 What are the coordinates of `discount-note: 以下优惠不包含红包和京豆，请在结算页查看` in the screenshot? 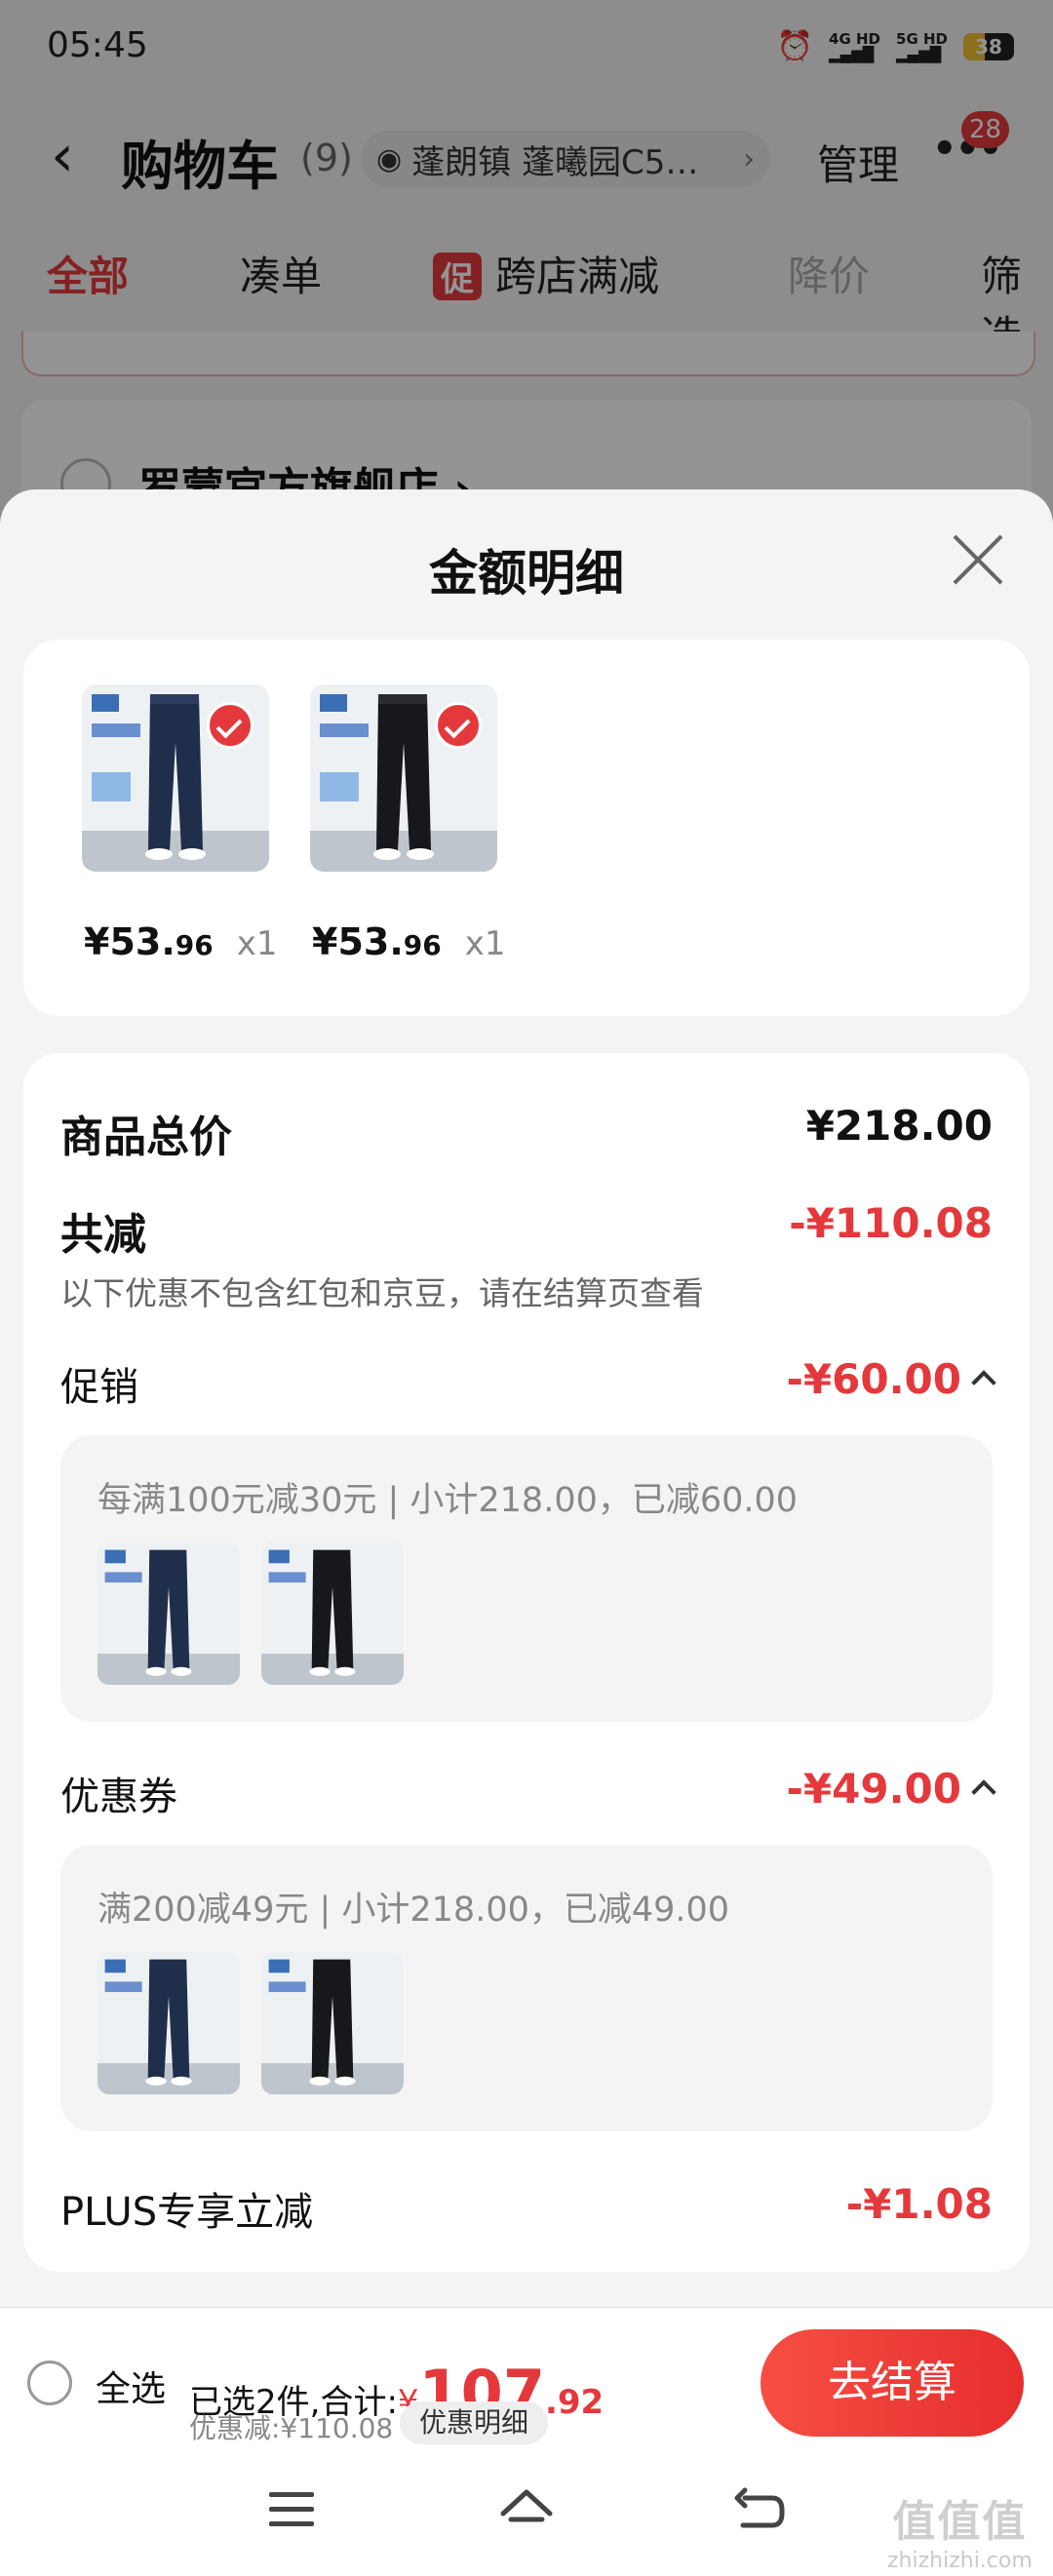 It's located at (382, 1293).